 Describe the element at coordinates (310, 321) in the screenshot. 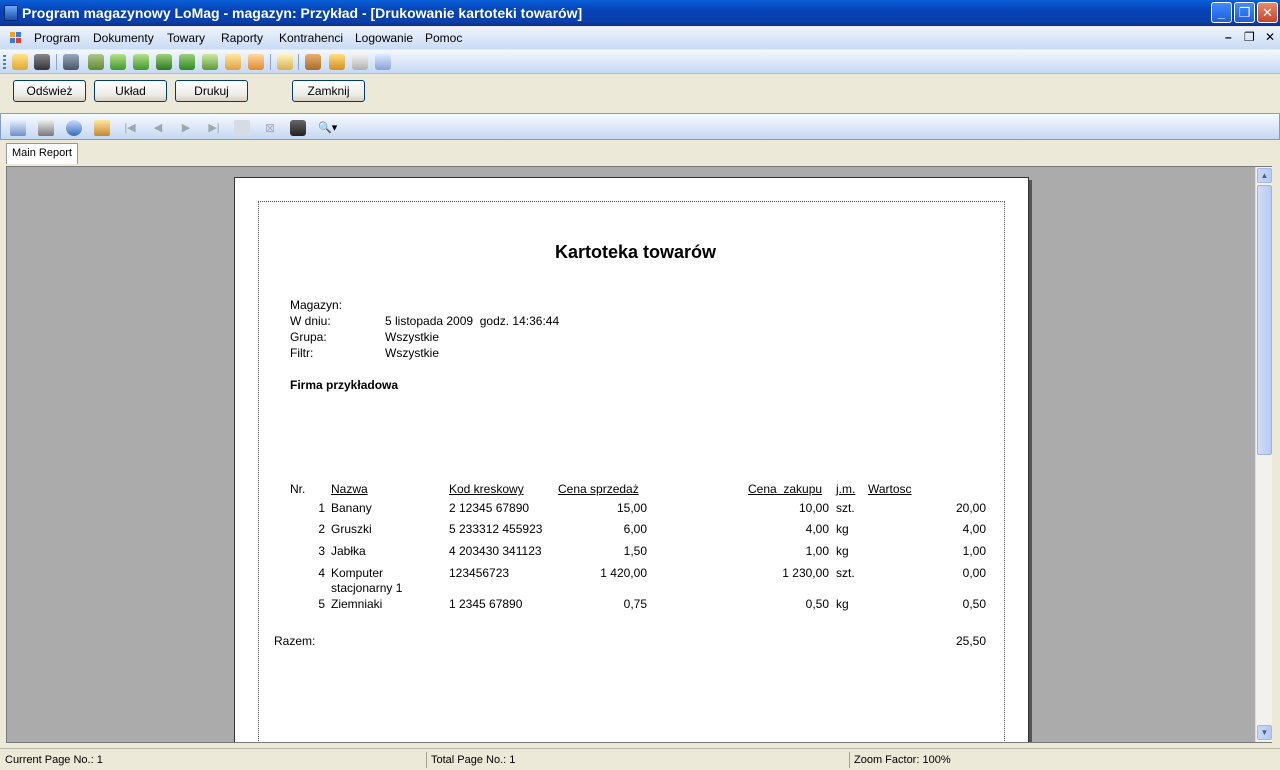

I see `meta-label: W dniu:` at that location.